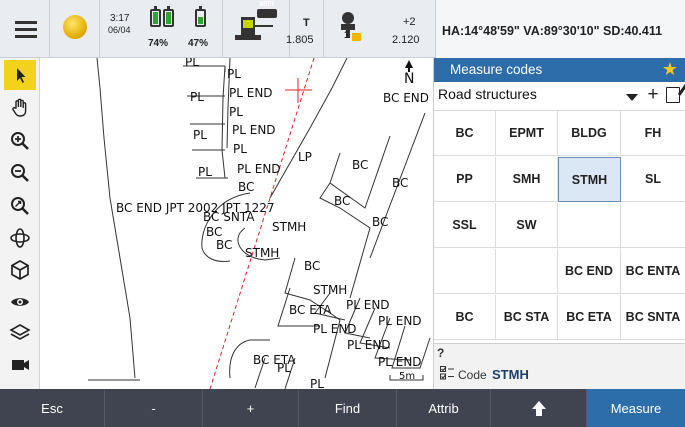  Describe the element at coordinates (20, 270) in the screenshot. I see `view-cube-button` at that location.